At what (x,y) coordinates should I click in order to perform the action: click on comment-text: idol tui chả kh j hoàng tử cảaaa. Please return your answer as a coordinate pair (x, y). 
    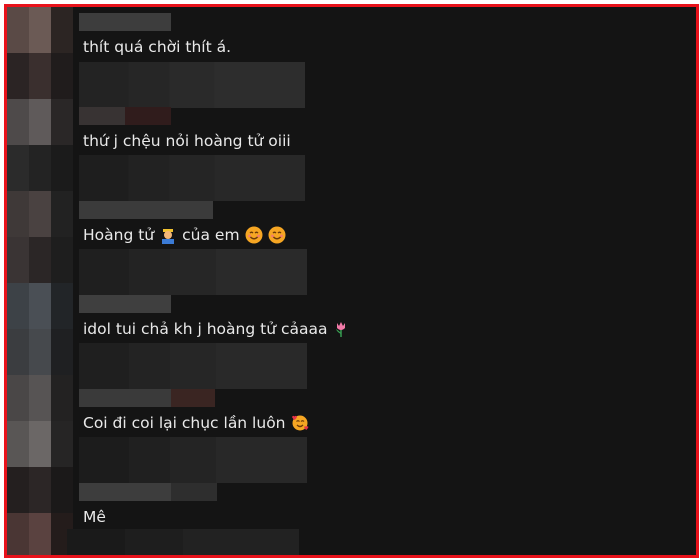
    Looking at the image, I should click on (216, 329).